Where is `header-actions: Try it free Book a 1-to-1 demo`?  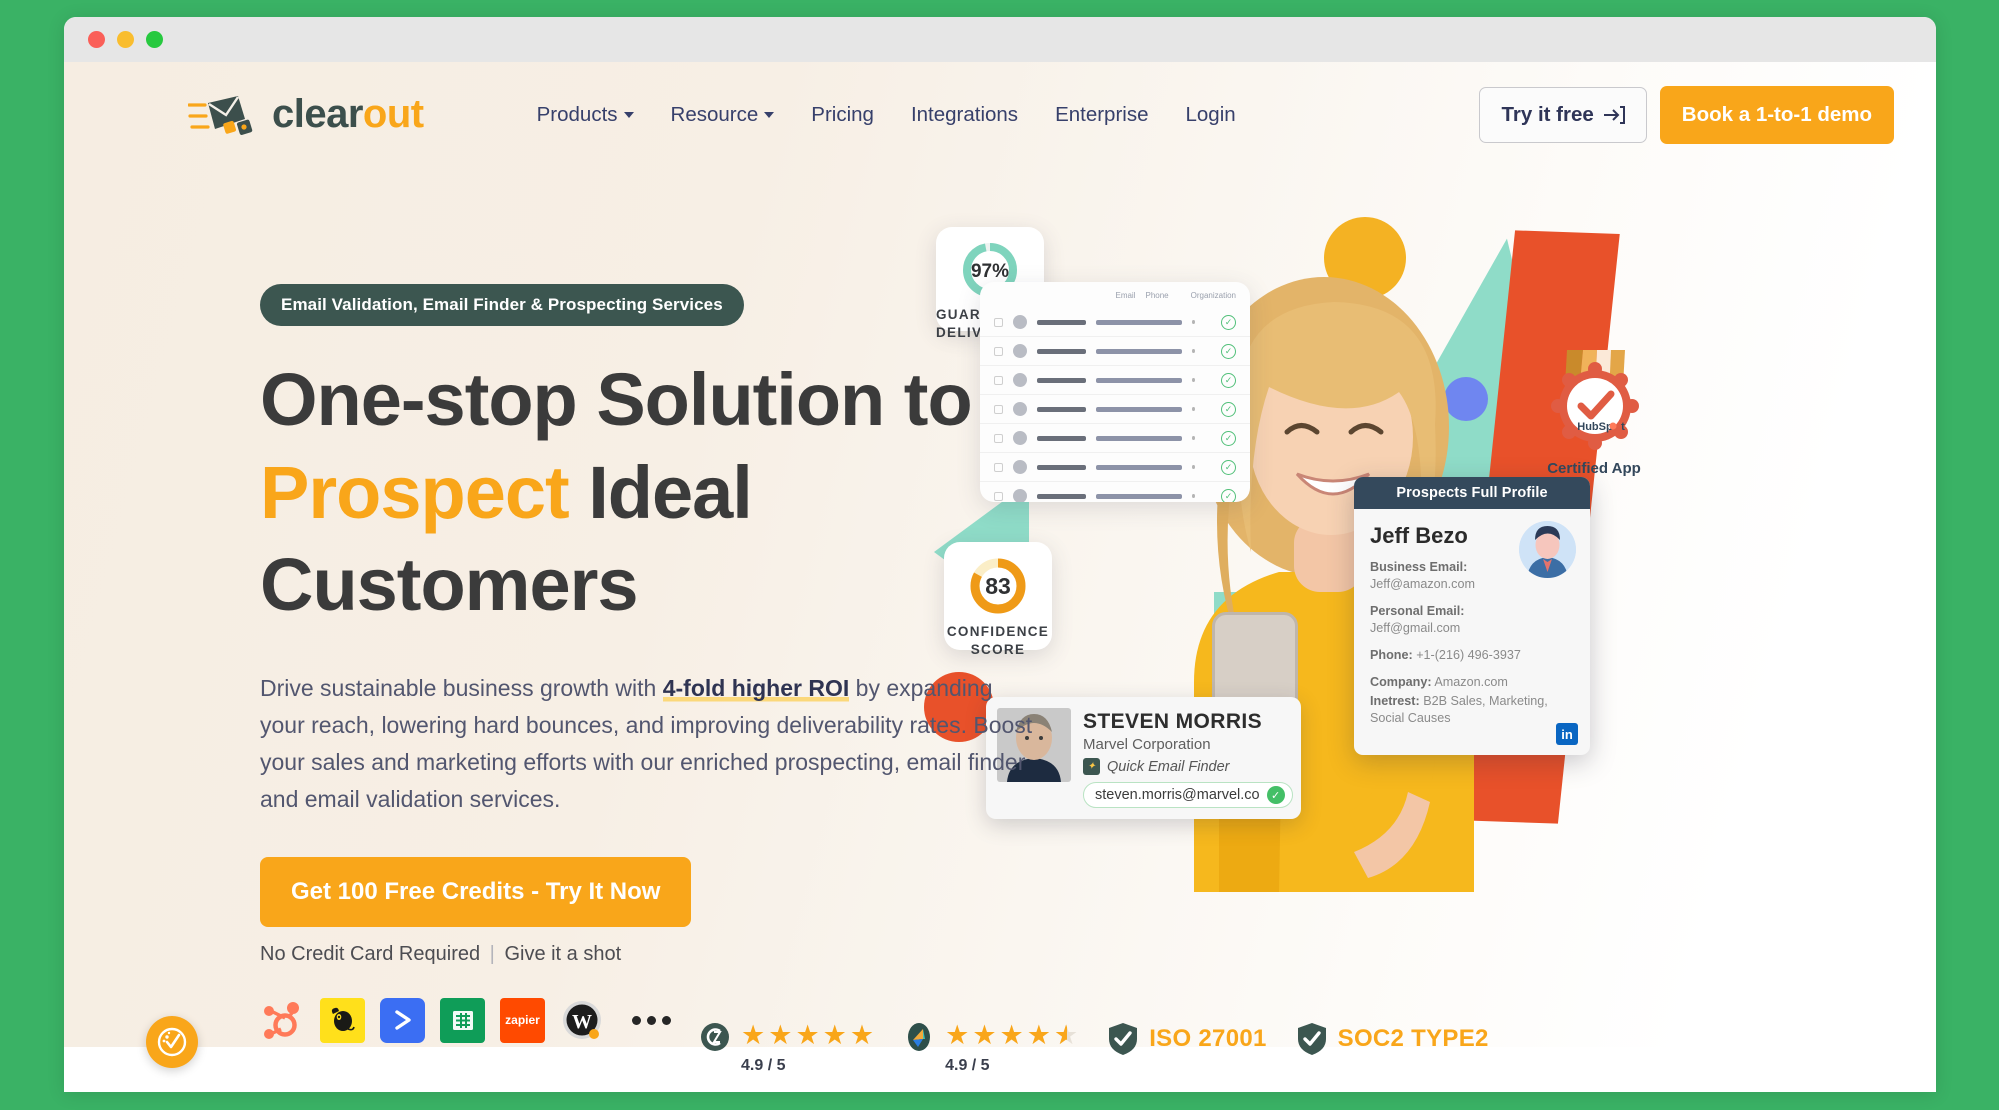 header-actions: Try it free Book a 1-to-1 demo is located at coordinates (1686, 114).